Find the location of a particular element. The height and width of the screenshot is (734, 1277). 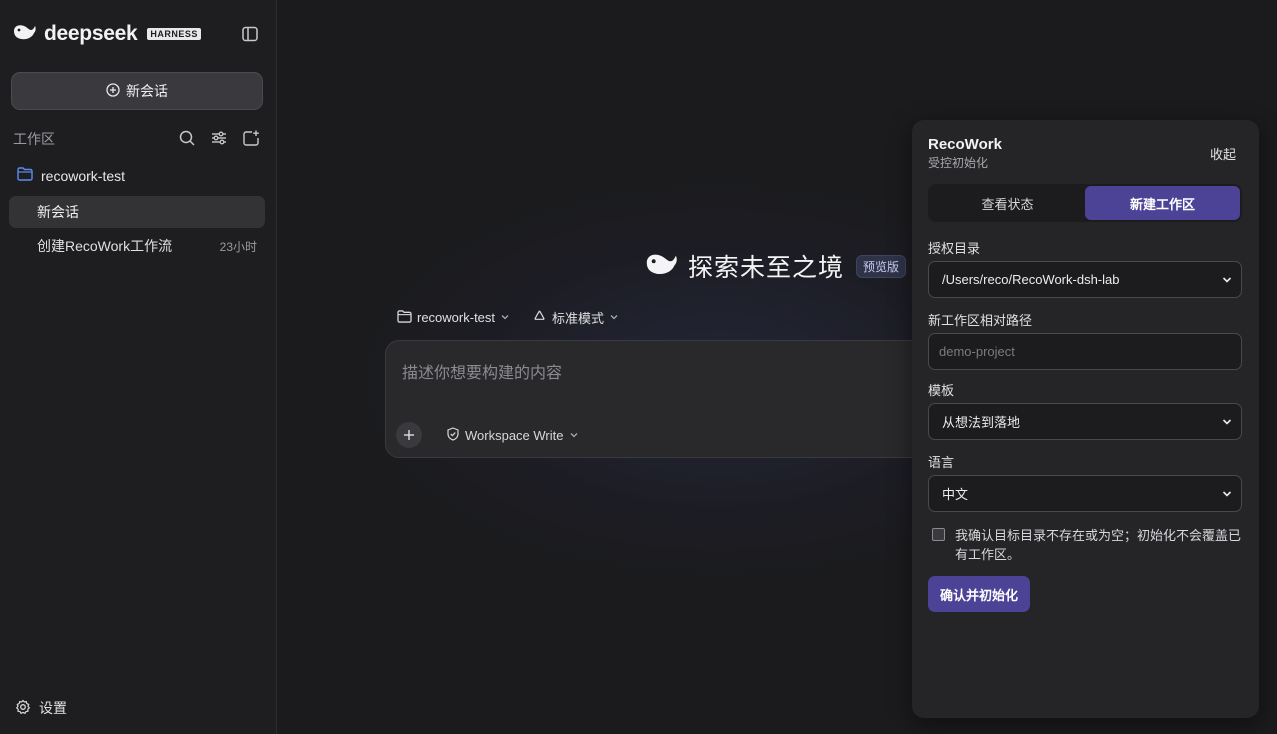

new-chat-button: 新会话 is located at coordinates (137, 91).